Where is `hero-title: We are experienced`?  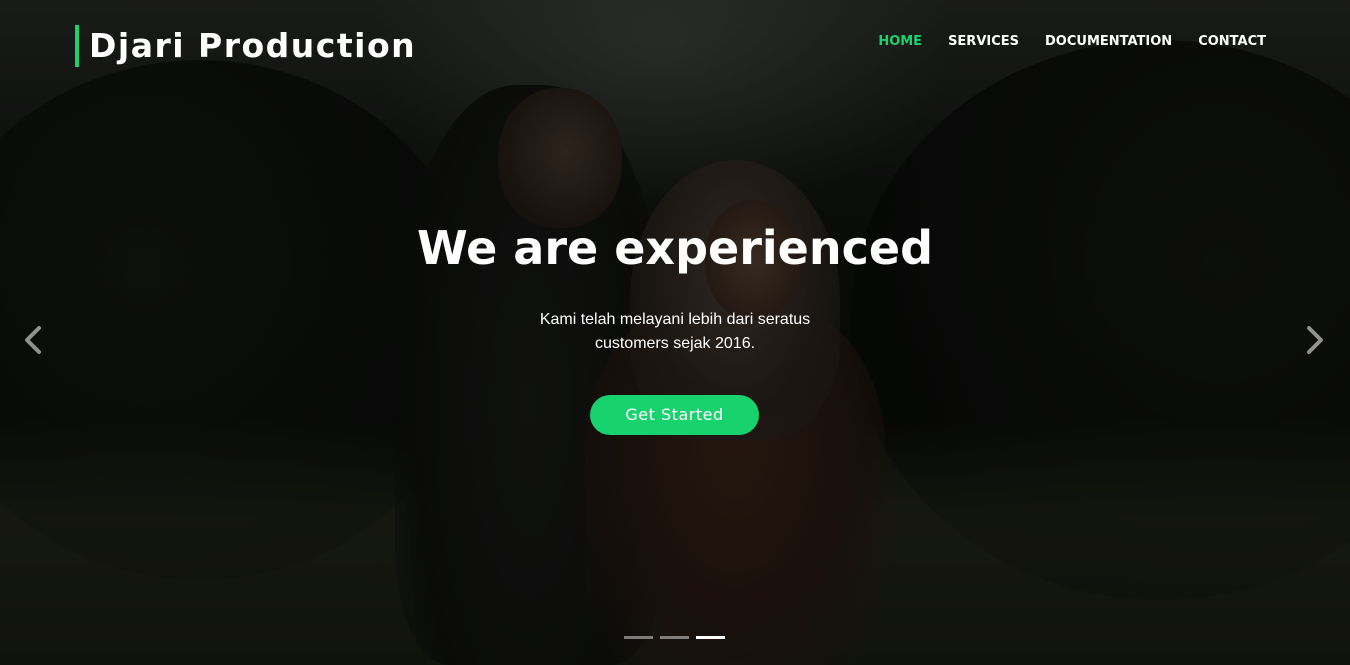 hero-title: We are experienced is located at coordinates (675, 248).